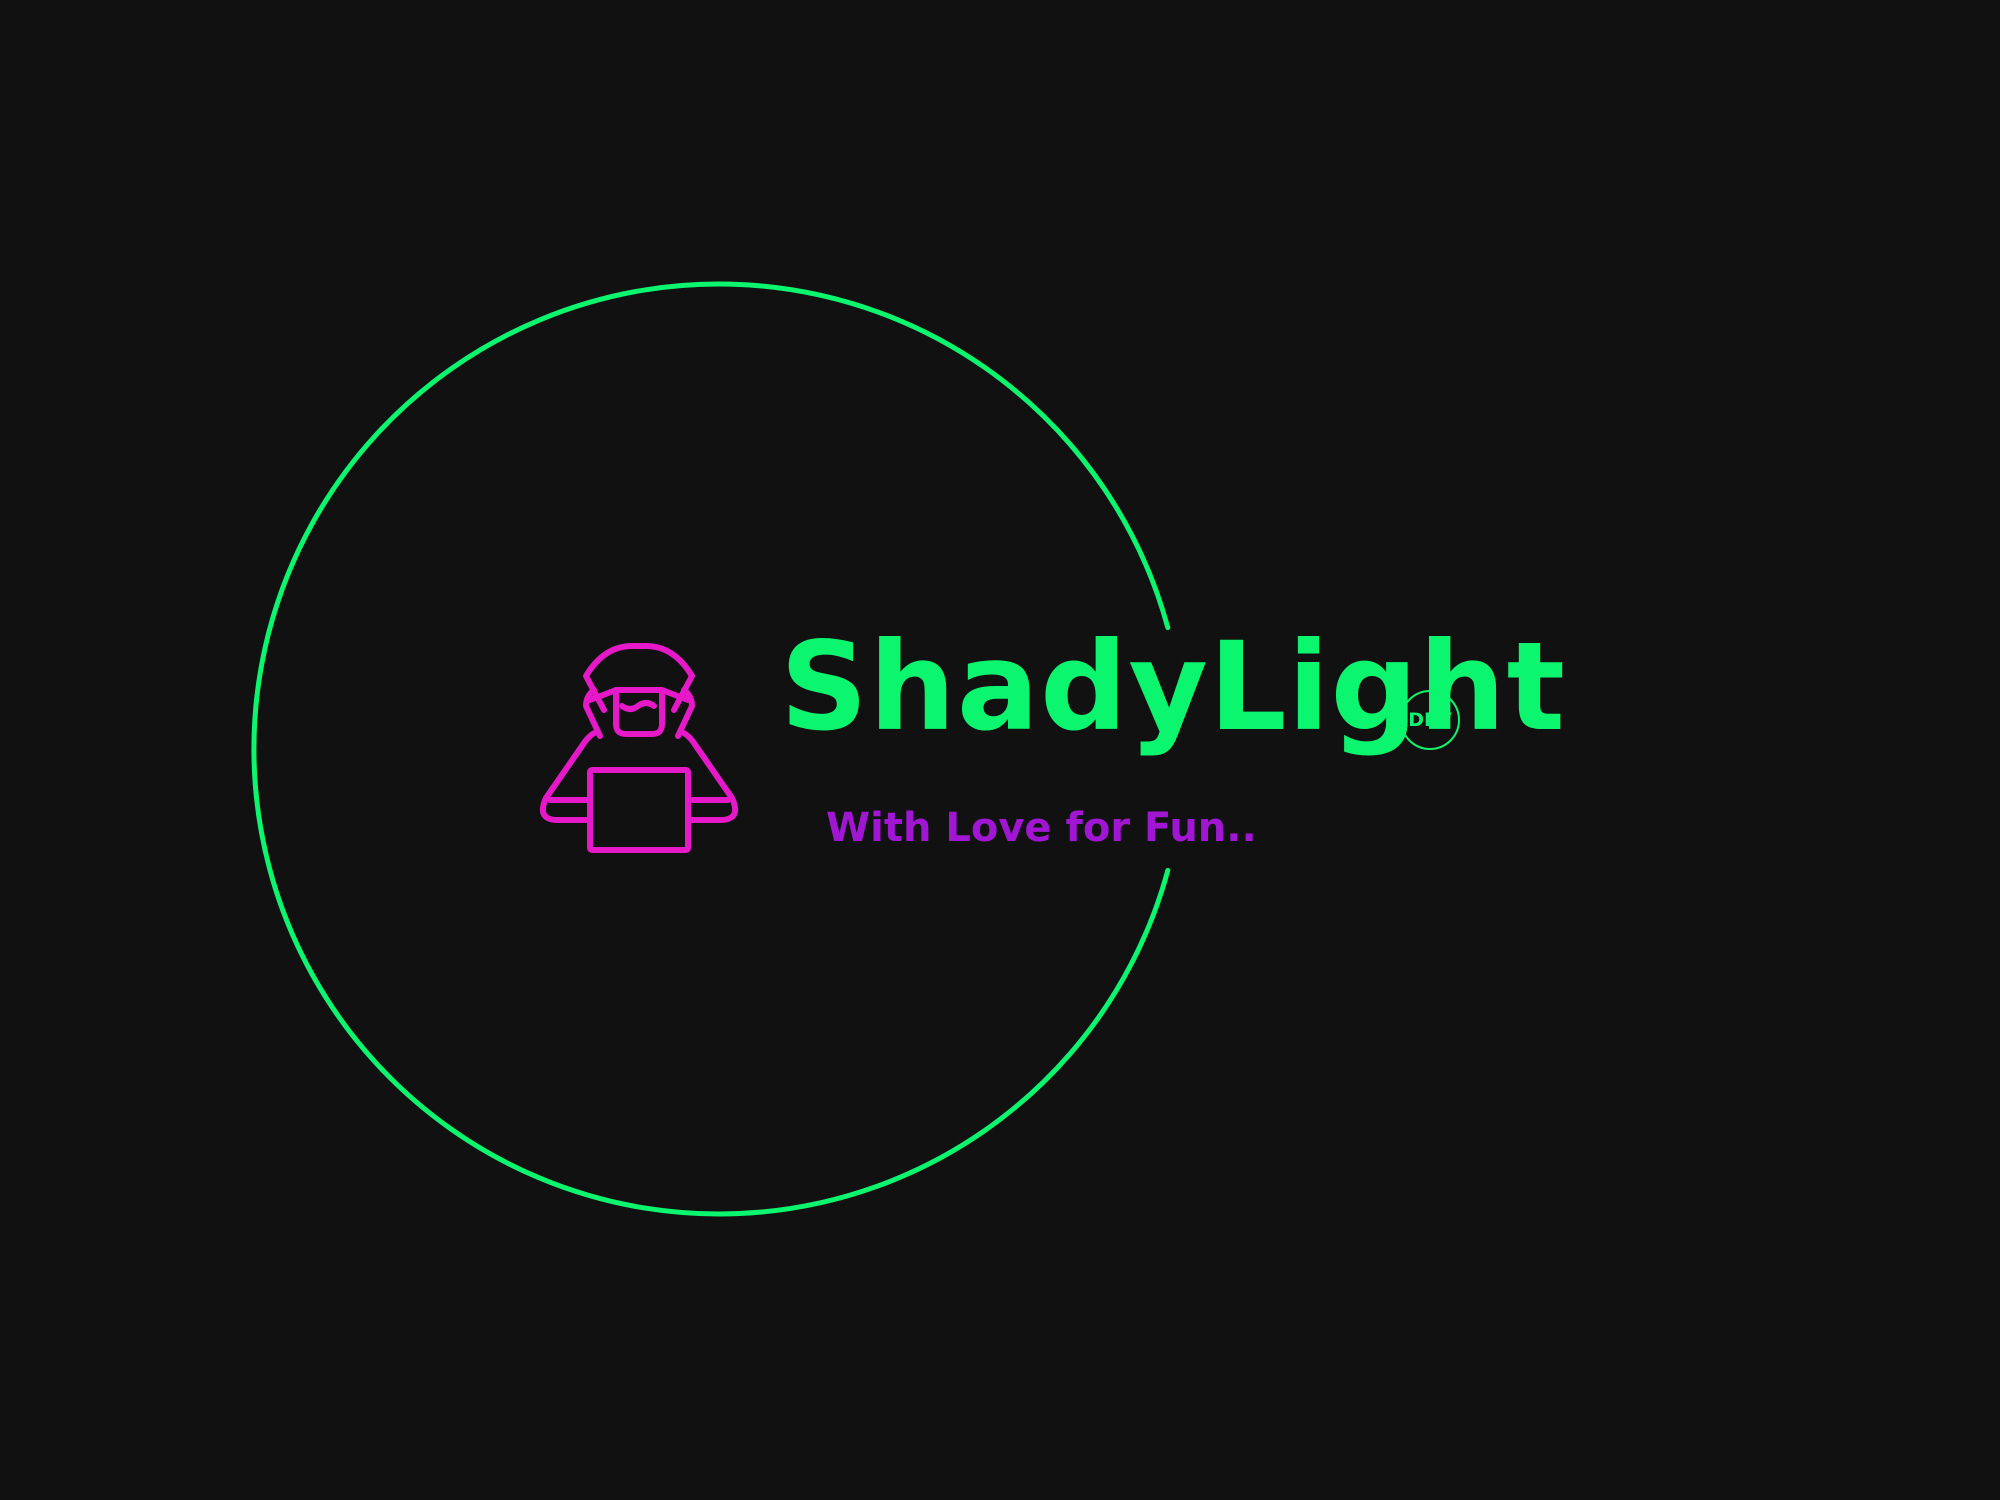 The height and width of the screenshot is (1500, 2000). I want to click on hooded-hacker-laptop-icon, so click(639, 748).